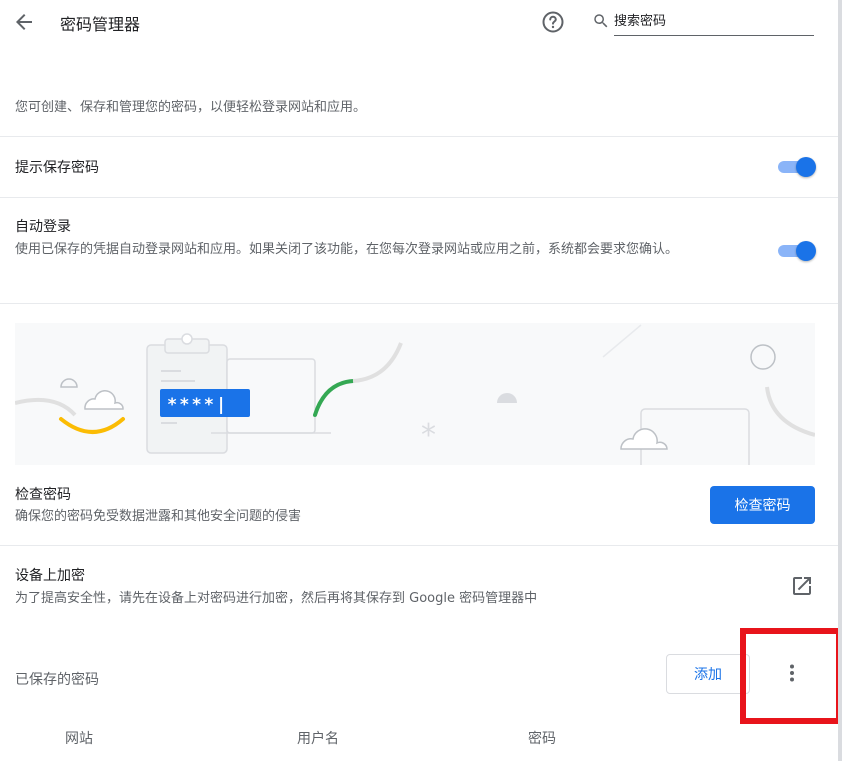 The image size is (842, 761). What do you see at coordinates (57, 680) in the screenshot?
I see `saved-passwords-title: 已保存的密码` at bounding box center [57, 680].